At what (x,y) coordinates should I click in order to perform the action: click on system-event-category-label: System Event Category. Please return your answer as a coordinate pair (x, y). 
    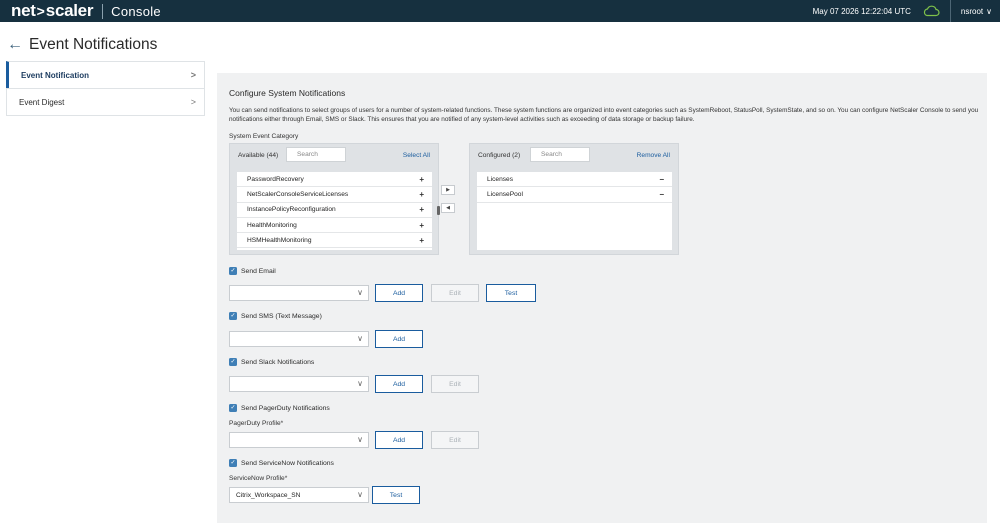
    Looking at the image, I should click on (264, 136).